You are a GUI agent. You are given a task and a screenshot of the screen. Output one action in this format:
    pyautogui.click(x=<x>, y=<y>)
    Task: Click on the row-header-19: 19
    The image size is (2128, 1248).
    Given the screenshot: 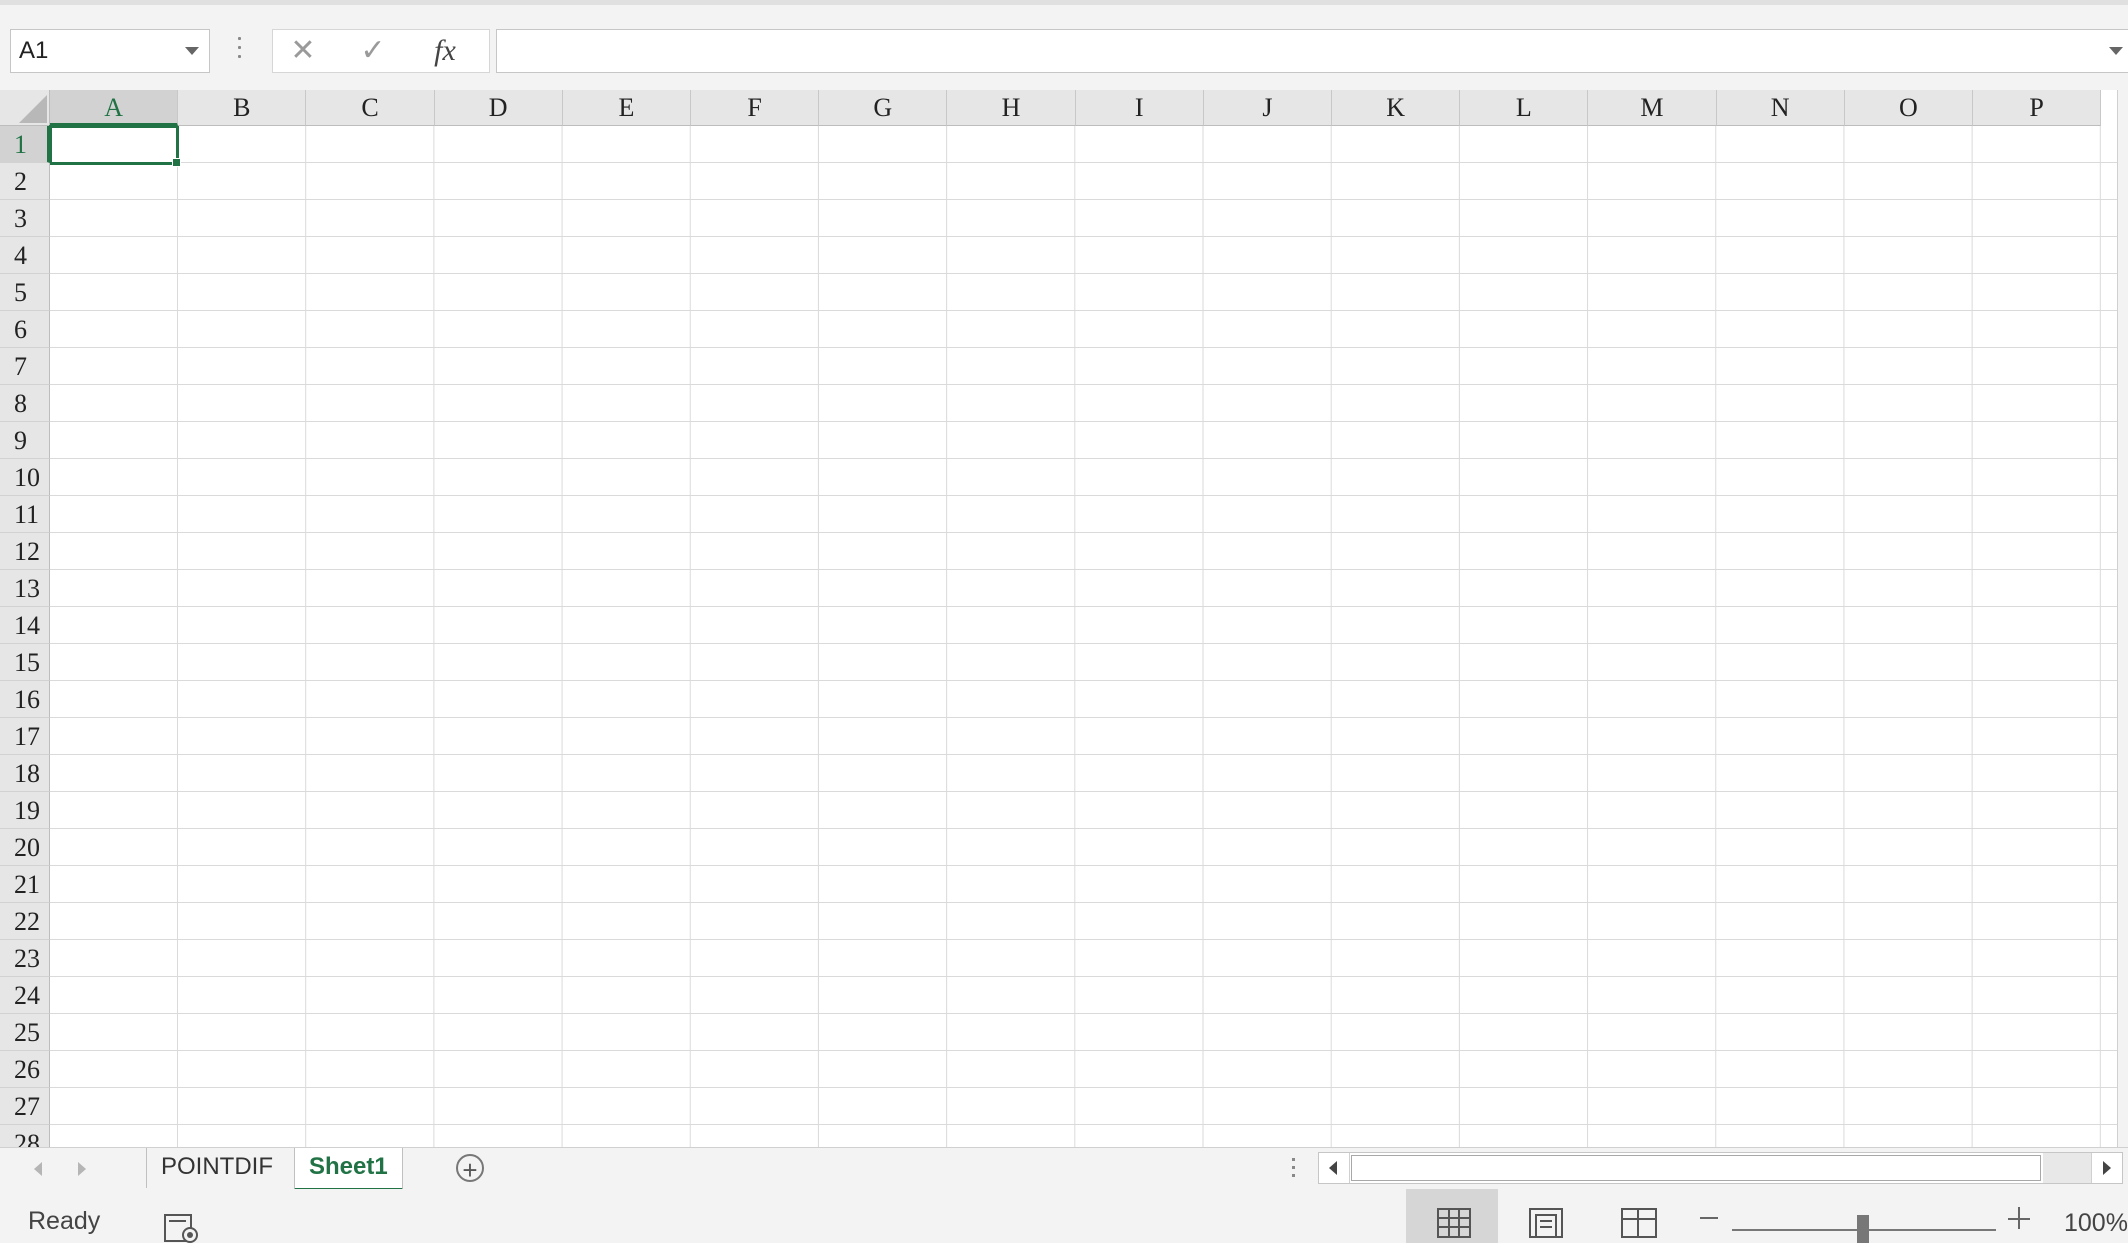 What is the action you would take?
    pyautogui.click(x=25, y=810)
    